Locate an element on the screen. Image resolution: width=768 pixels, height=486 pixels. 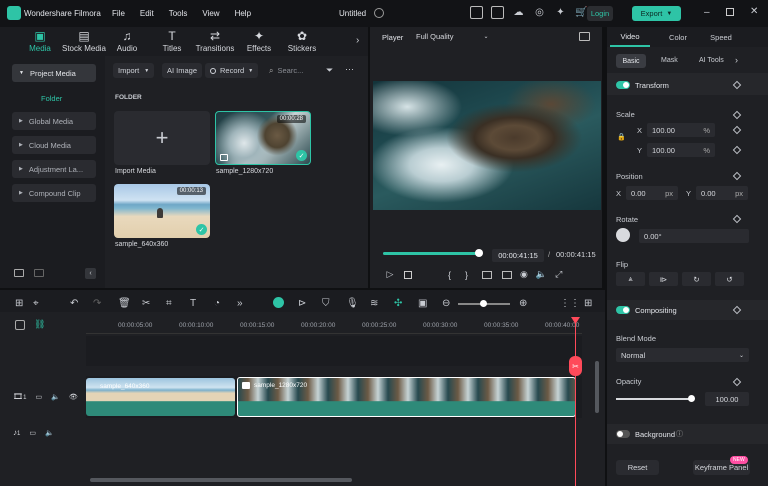
tab-transitions: ⇄ Transitions is located at coordinates (215, 41).